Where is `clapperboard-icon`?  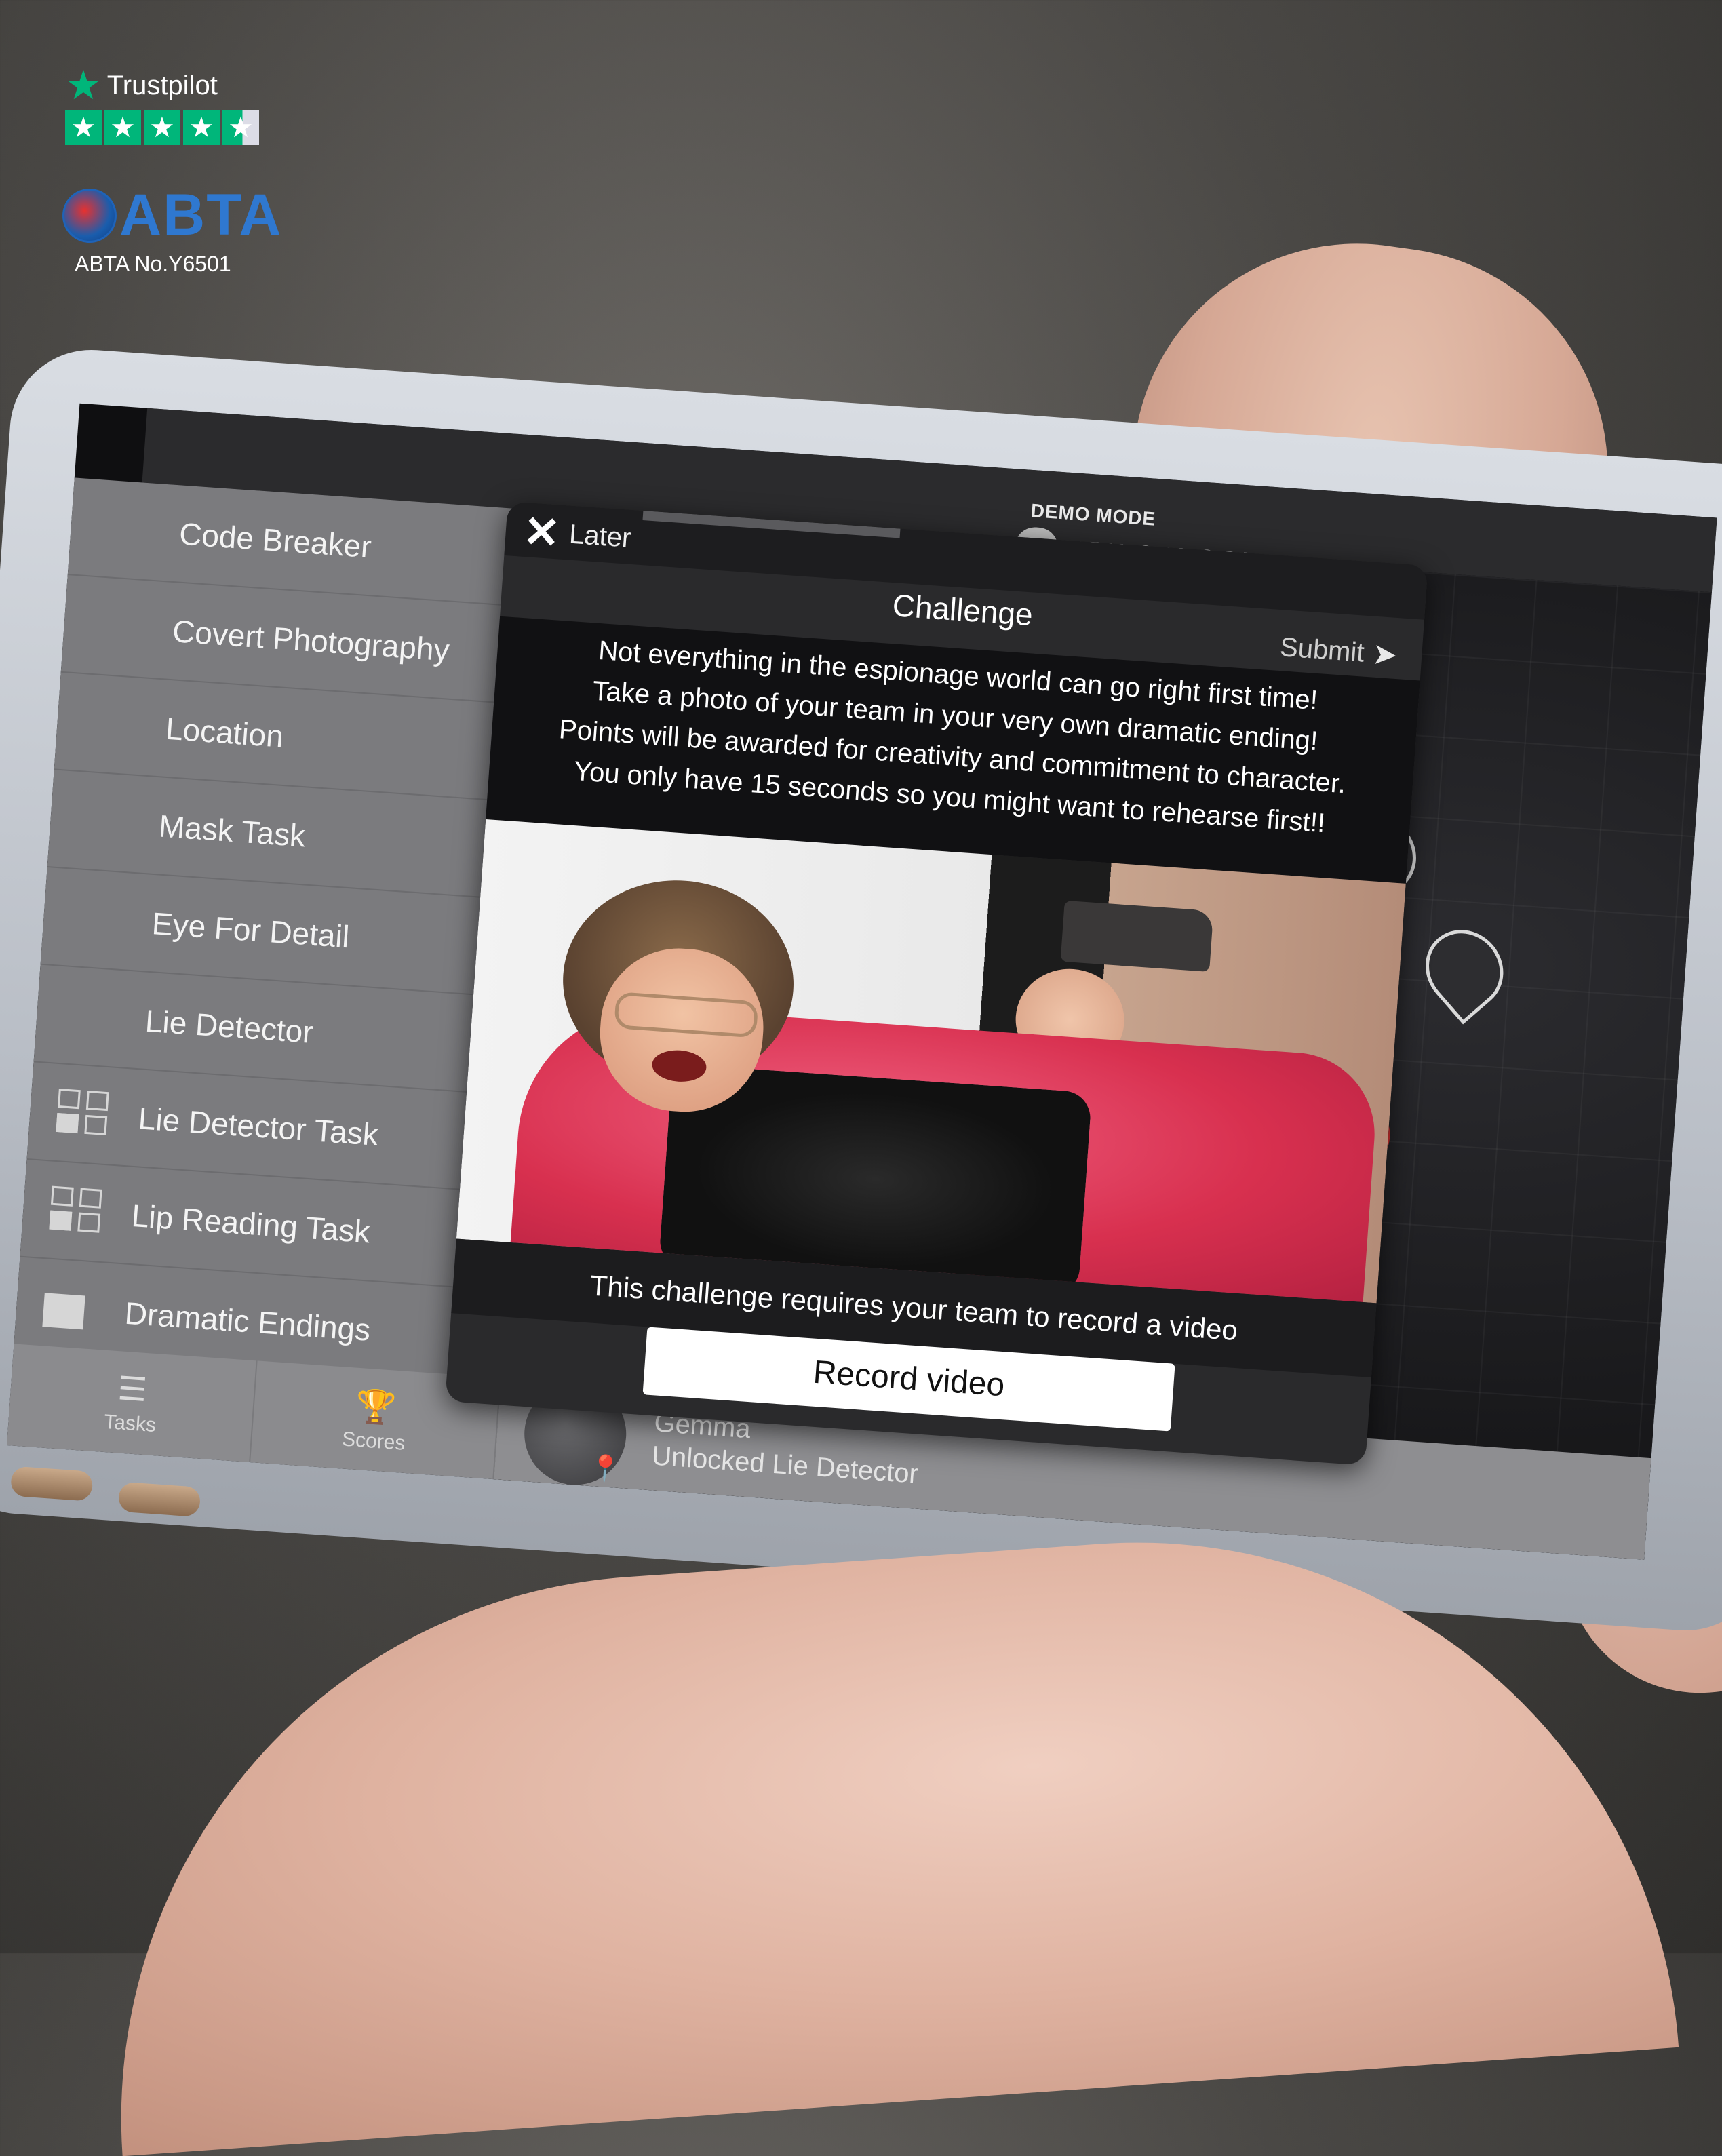 clapperboard-icon is located at coordinates (71, 1308).